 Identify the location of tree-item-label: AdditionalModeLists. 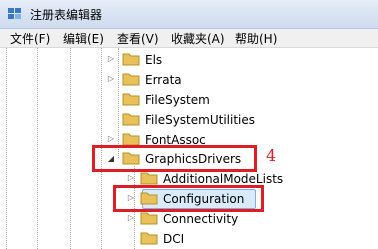
(223, 179).